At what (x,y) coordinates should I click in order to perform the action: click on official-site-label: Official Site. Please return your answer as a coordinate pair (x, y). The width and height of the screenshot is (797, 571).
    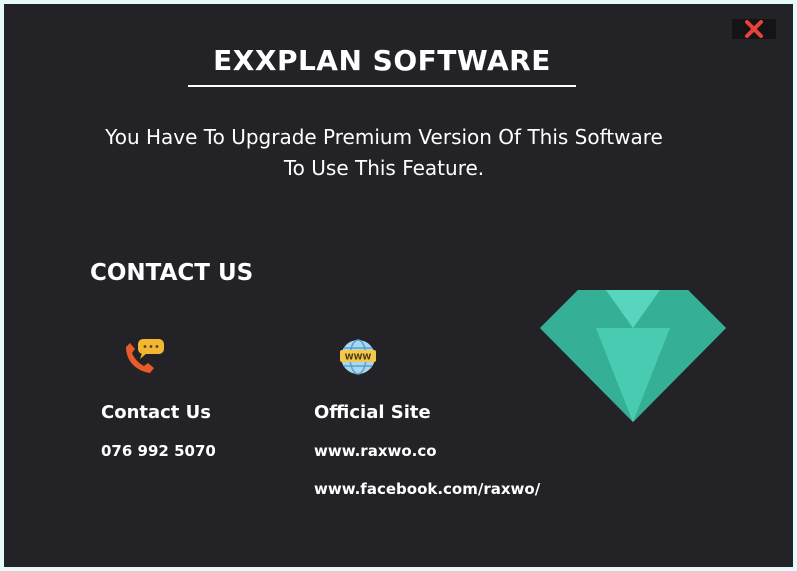
    Looking at the image, I should click on (372, 412).